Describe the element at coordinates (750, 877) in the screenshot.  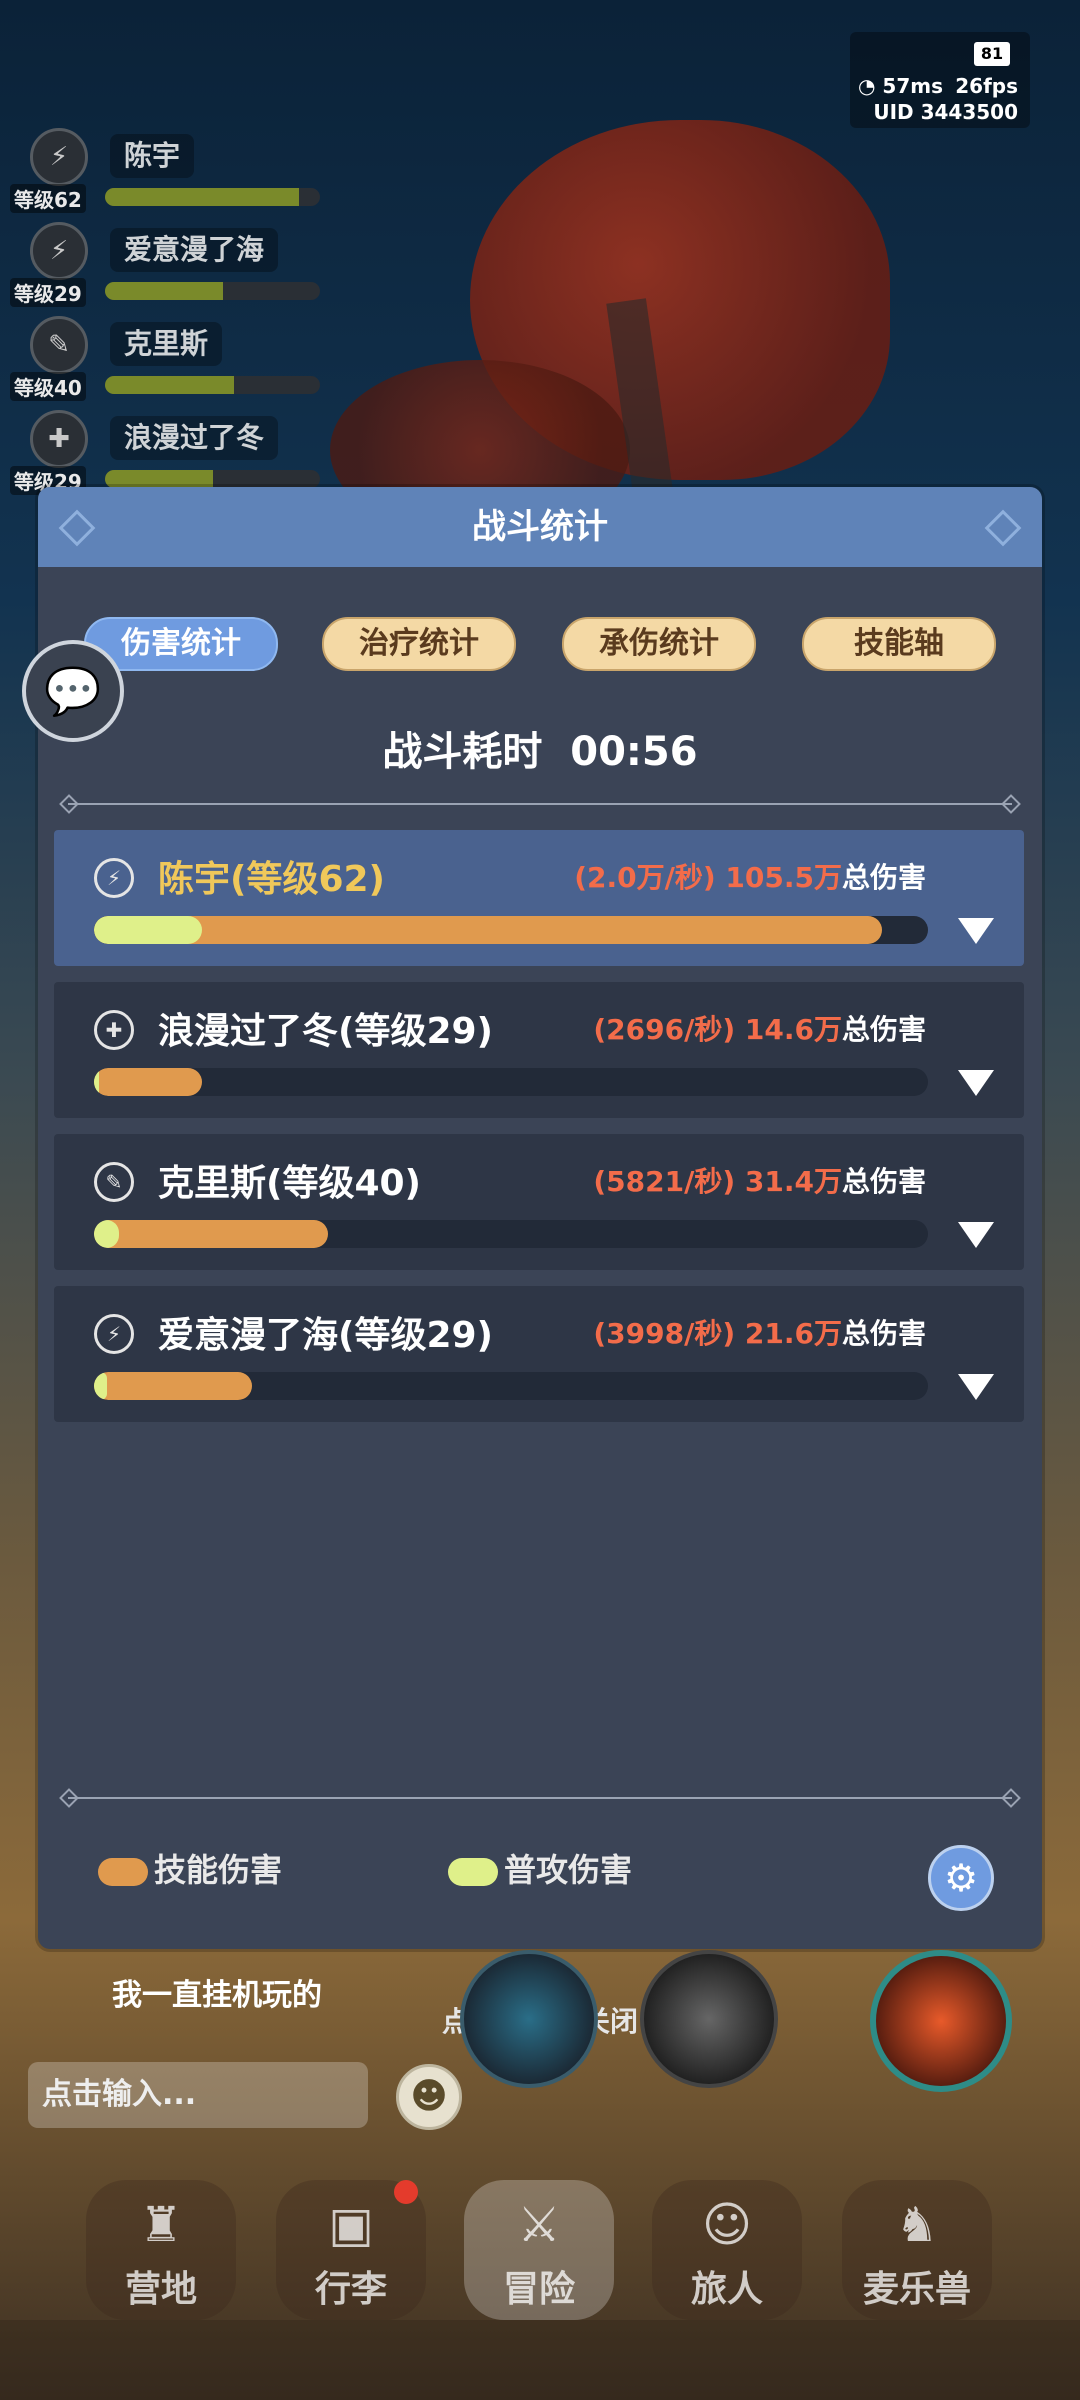
I see `damage-stats: (2.0万/秒) 105.5万总伤害` at that location.